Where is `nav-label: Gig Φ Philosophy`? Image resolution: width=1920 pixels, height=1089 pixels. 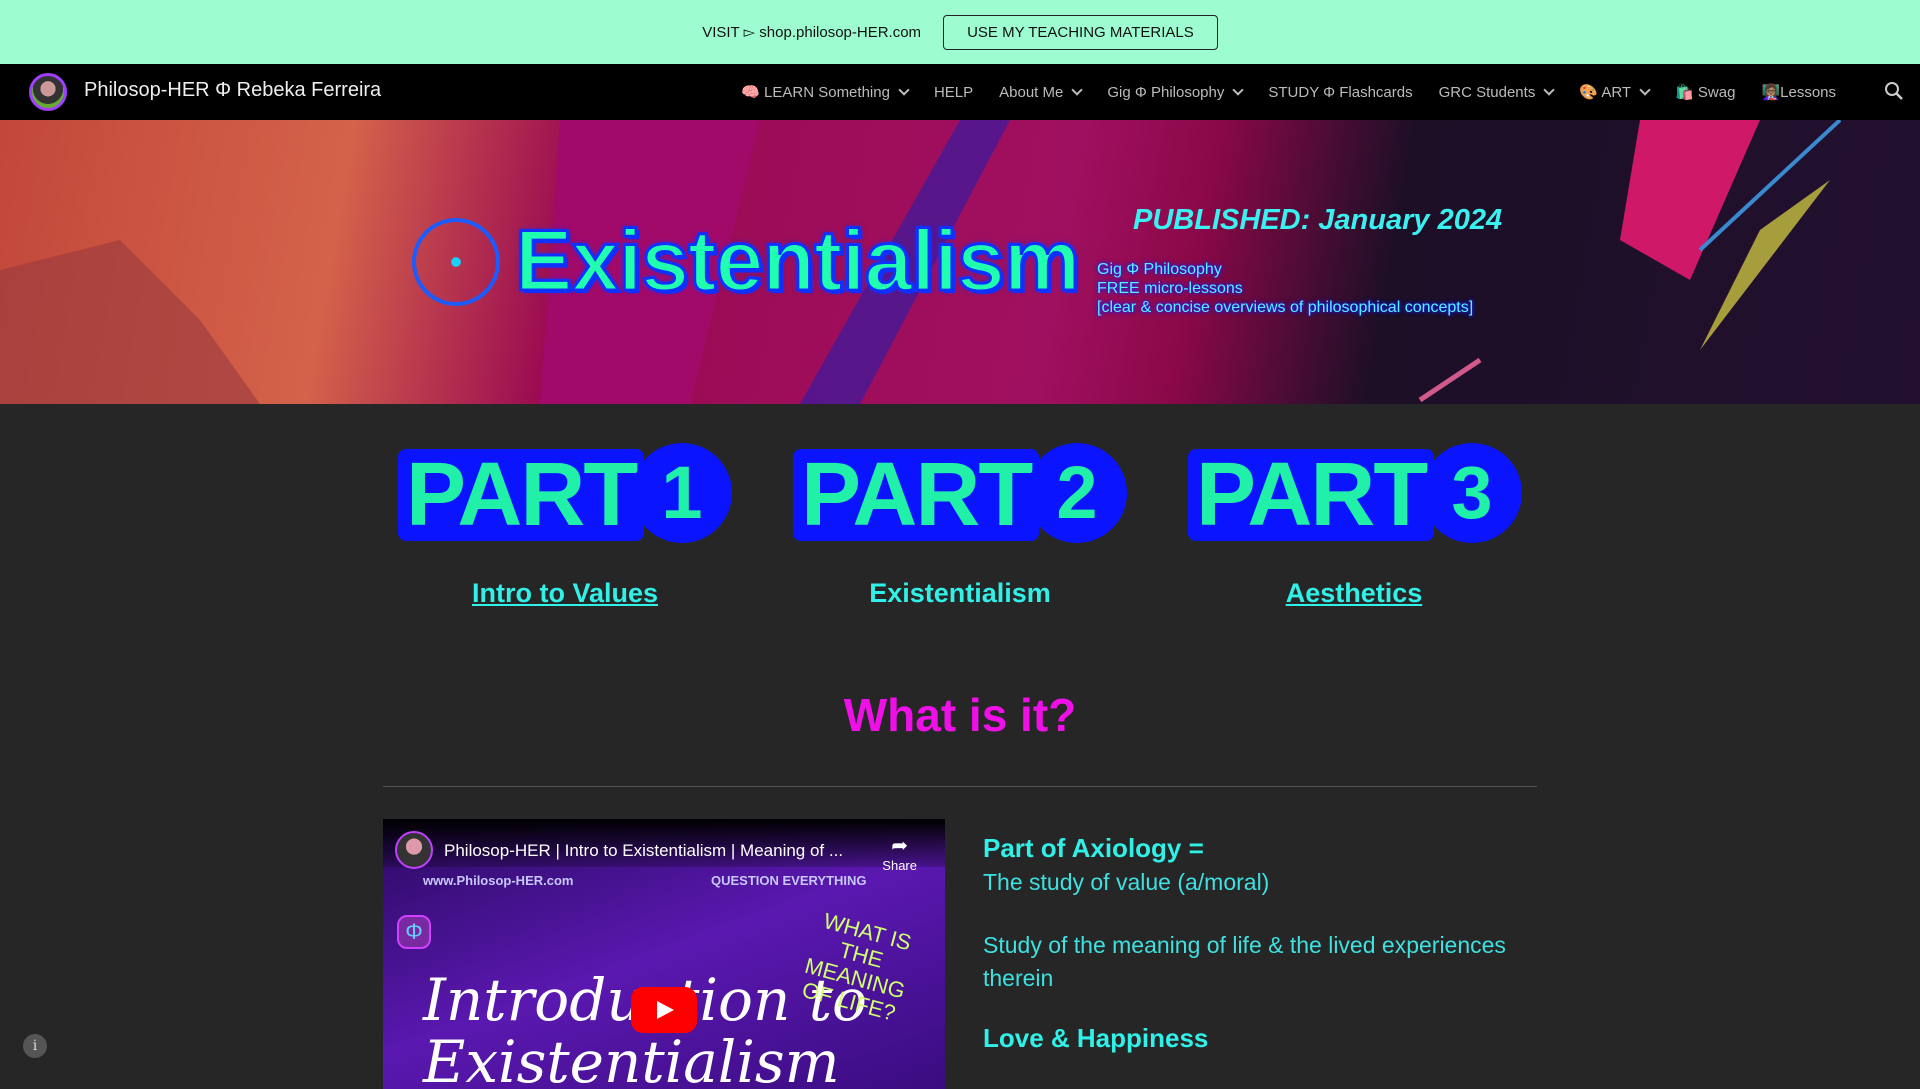 nav-label: Gig Φ Philosophy is located at coordinates (1166, 92).